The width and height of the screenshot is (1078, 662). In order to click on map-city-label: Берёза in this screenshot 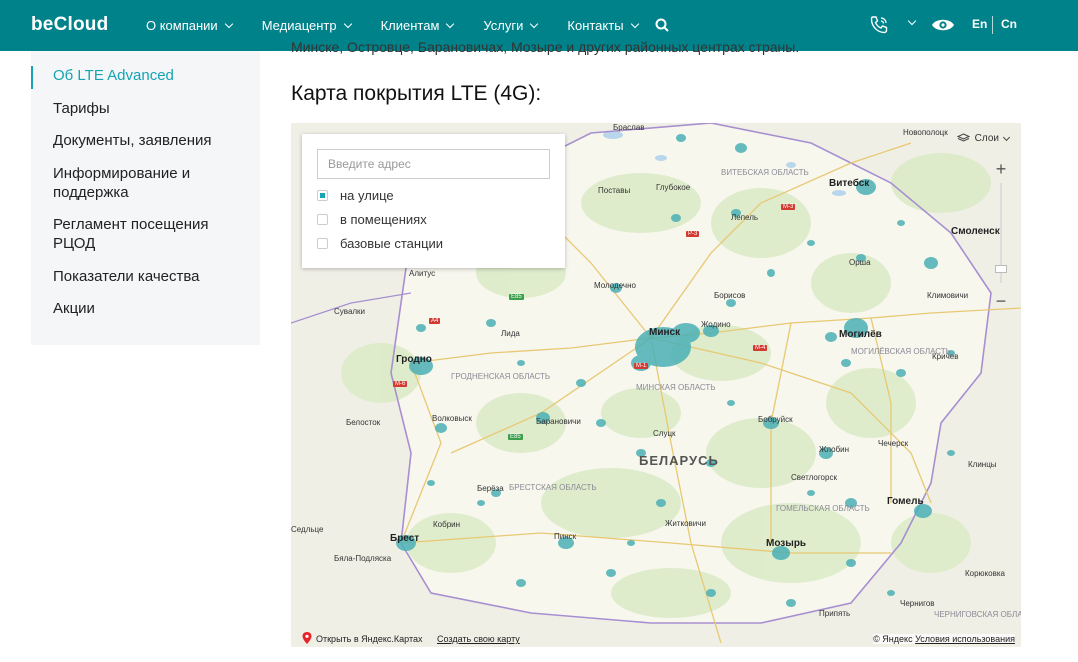, I will do `click(490, 488)`.